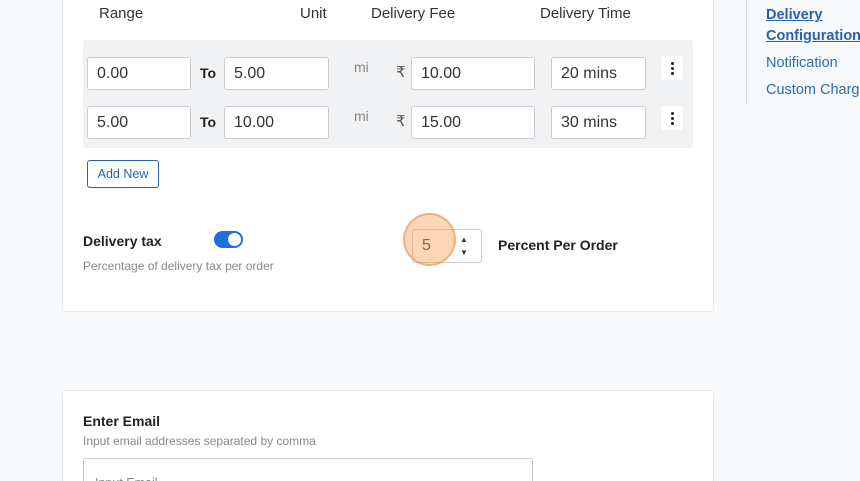 The width and height of the screenshot is (860, 481). I want to click on delivery-fee-input-2: 15.00, so click(473, 122).